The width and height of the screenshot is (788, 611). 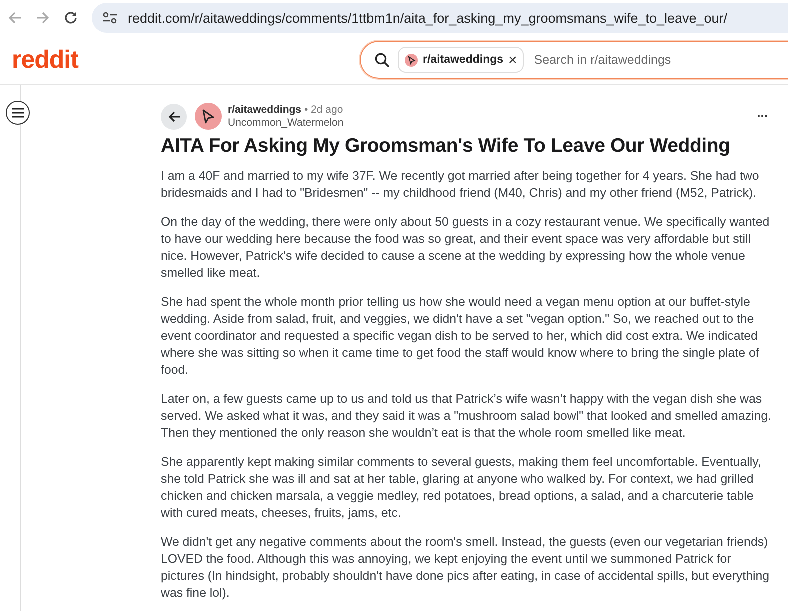 What do you see at coordinates (382, 60) in the screenshot?
I see `search-icon` at bounding box center [382, 60].